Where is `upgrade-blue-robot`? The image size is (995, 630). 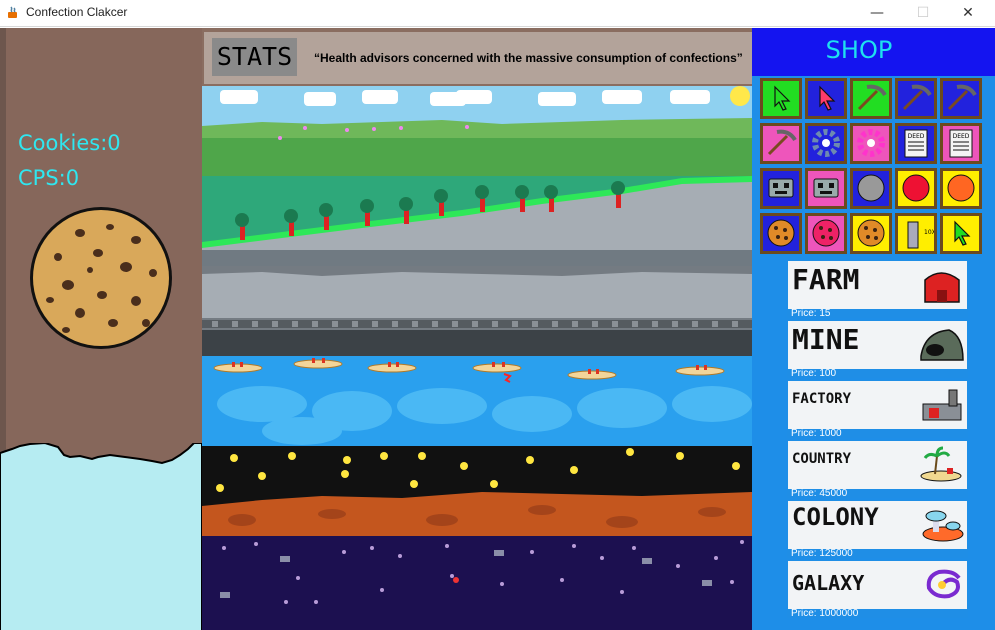 upgrade-blue-robot is located at coordinates (781, 188).